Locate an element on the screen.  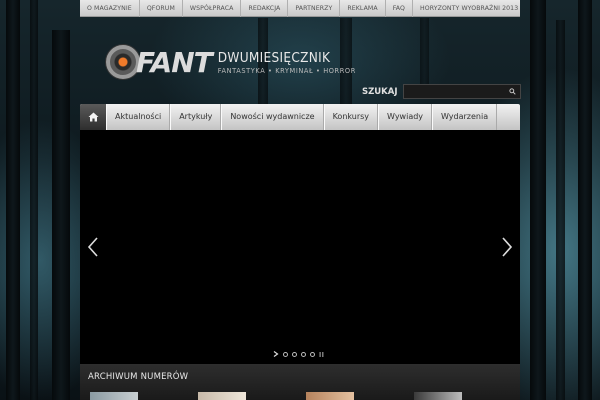
home-button is located at coordinates (93, 117).